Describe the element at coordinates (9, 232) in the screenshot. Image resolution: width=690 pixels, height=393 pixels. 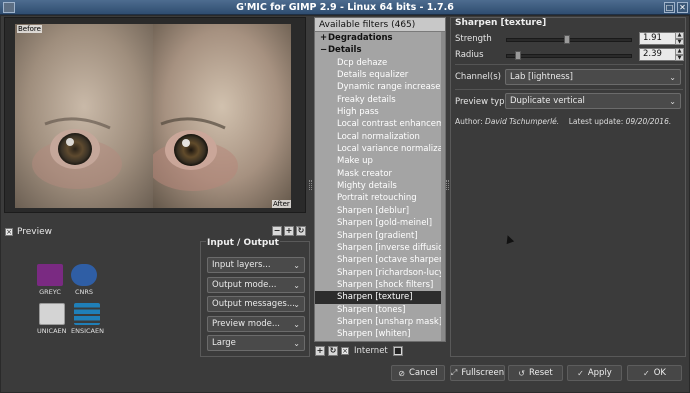
I see `preview-checkbox: ×` at that location.